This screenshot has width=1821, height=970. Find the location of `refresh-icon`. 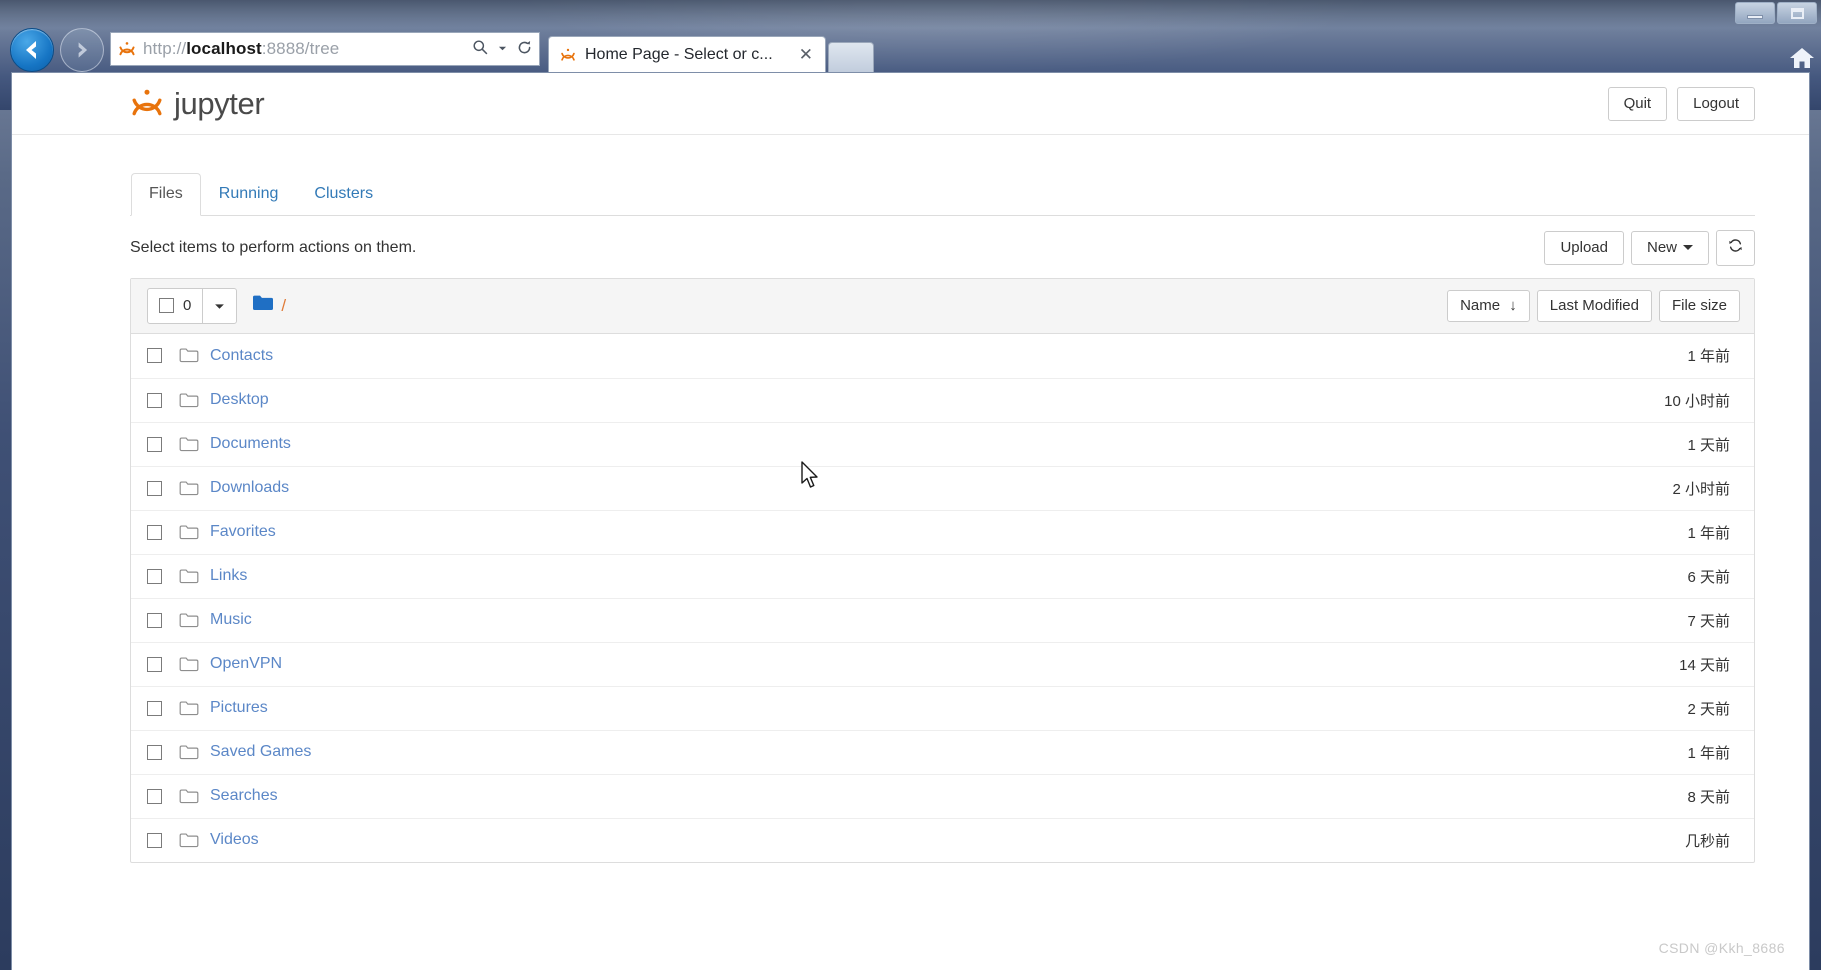

refresh-icon is located at coordinates (524, 49).